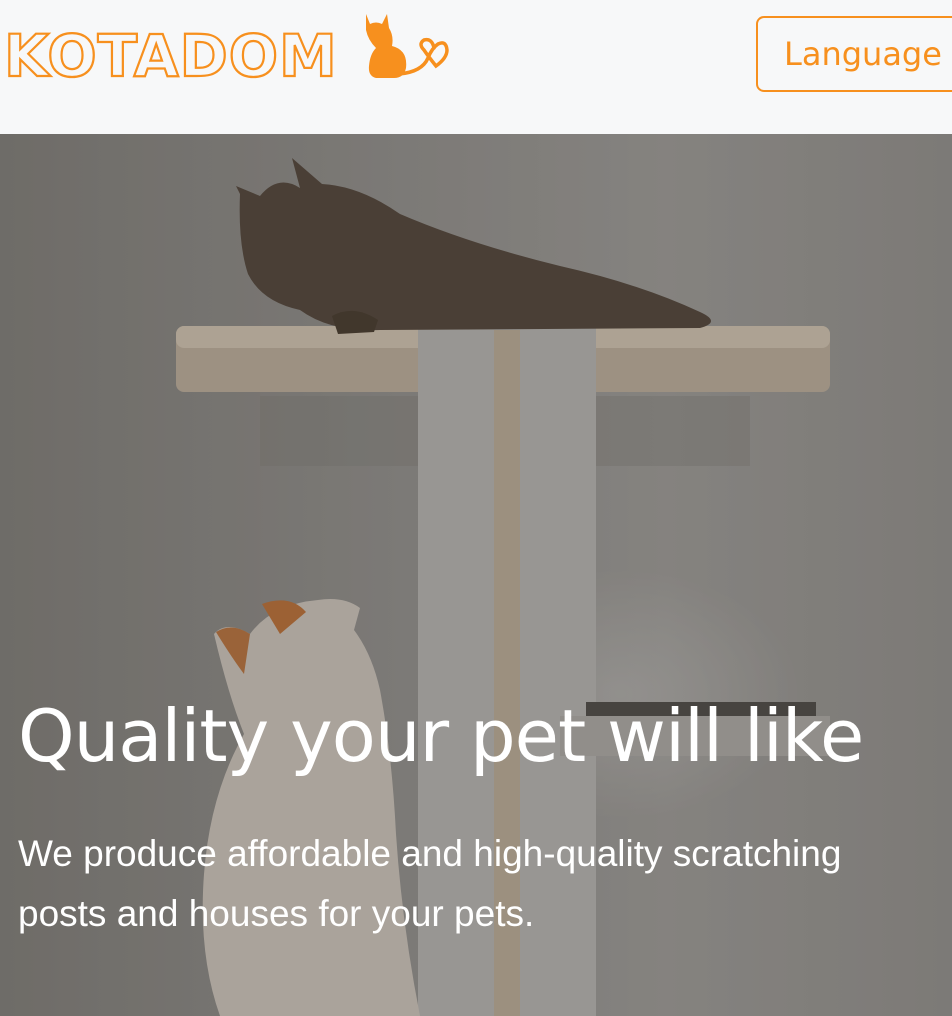 This screenshot has height=1016, width=952. What do you see at coordinates (407, 46) in the screenshot?
I see `cat-heart-logo-icon` at bounding box center [407, 46].